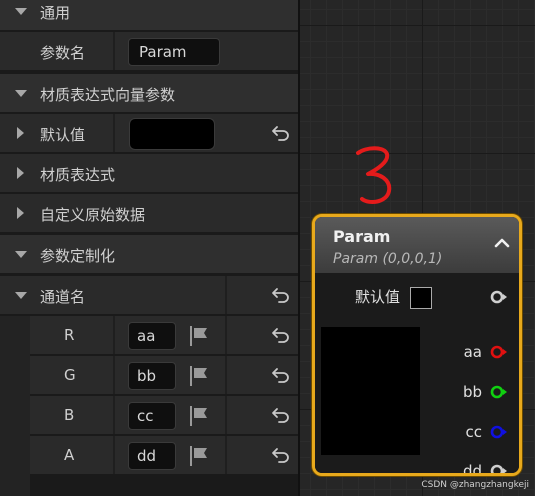 The width and height of the screenshot is (535, 496). Describe the element at coordinates (63, 135) in the screenshot. I see `default-value-label: 默认值` at that location.